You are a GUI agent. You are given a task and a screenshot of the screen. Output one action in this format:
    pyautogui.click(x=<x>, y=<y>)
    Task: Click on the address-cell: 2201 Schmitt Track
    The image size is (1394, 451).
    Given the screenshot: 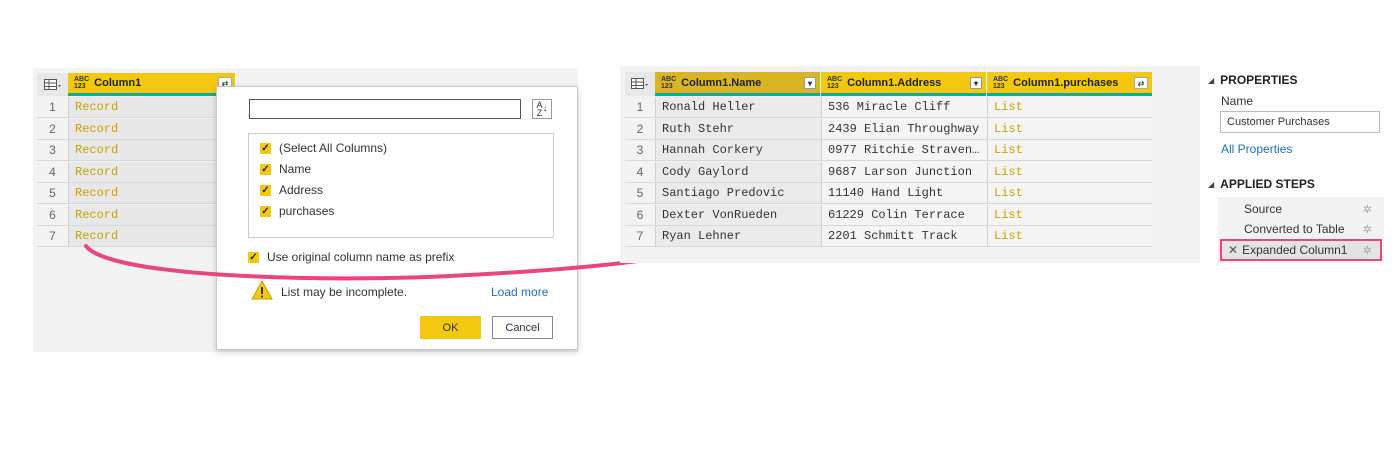 What is the action you would take?
    pyautogui.click(x=904, y=236)
    